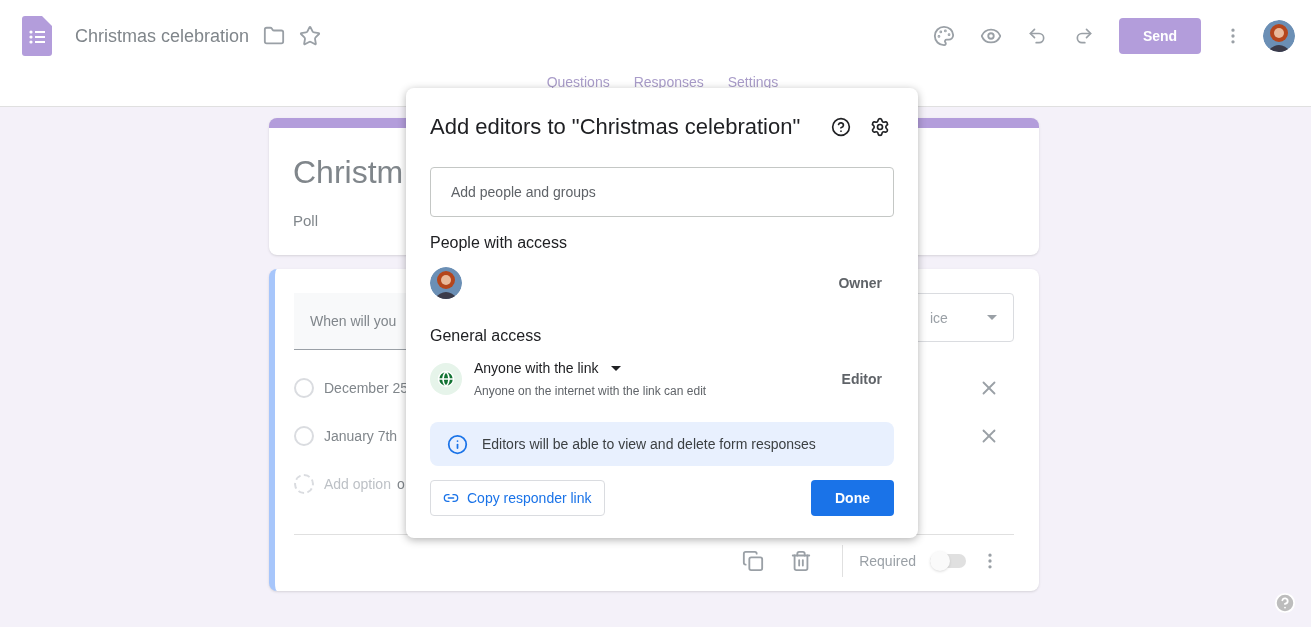 The image size is (1311, 627). Describe the element at coordinates (1160, 36) in the screenshot. I see `send-button: Send` at that location.